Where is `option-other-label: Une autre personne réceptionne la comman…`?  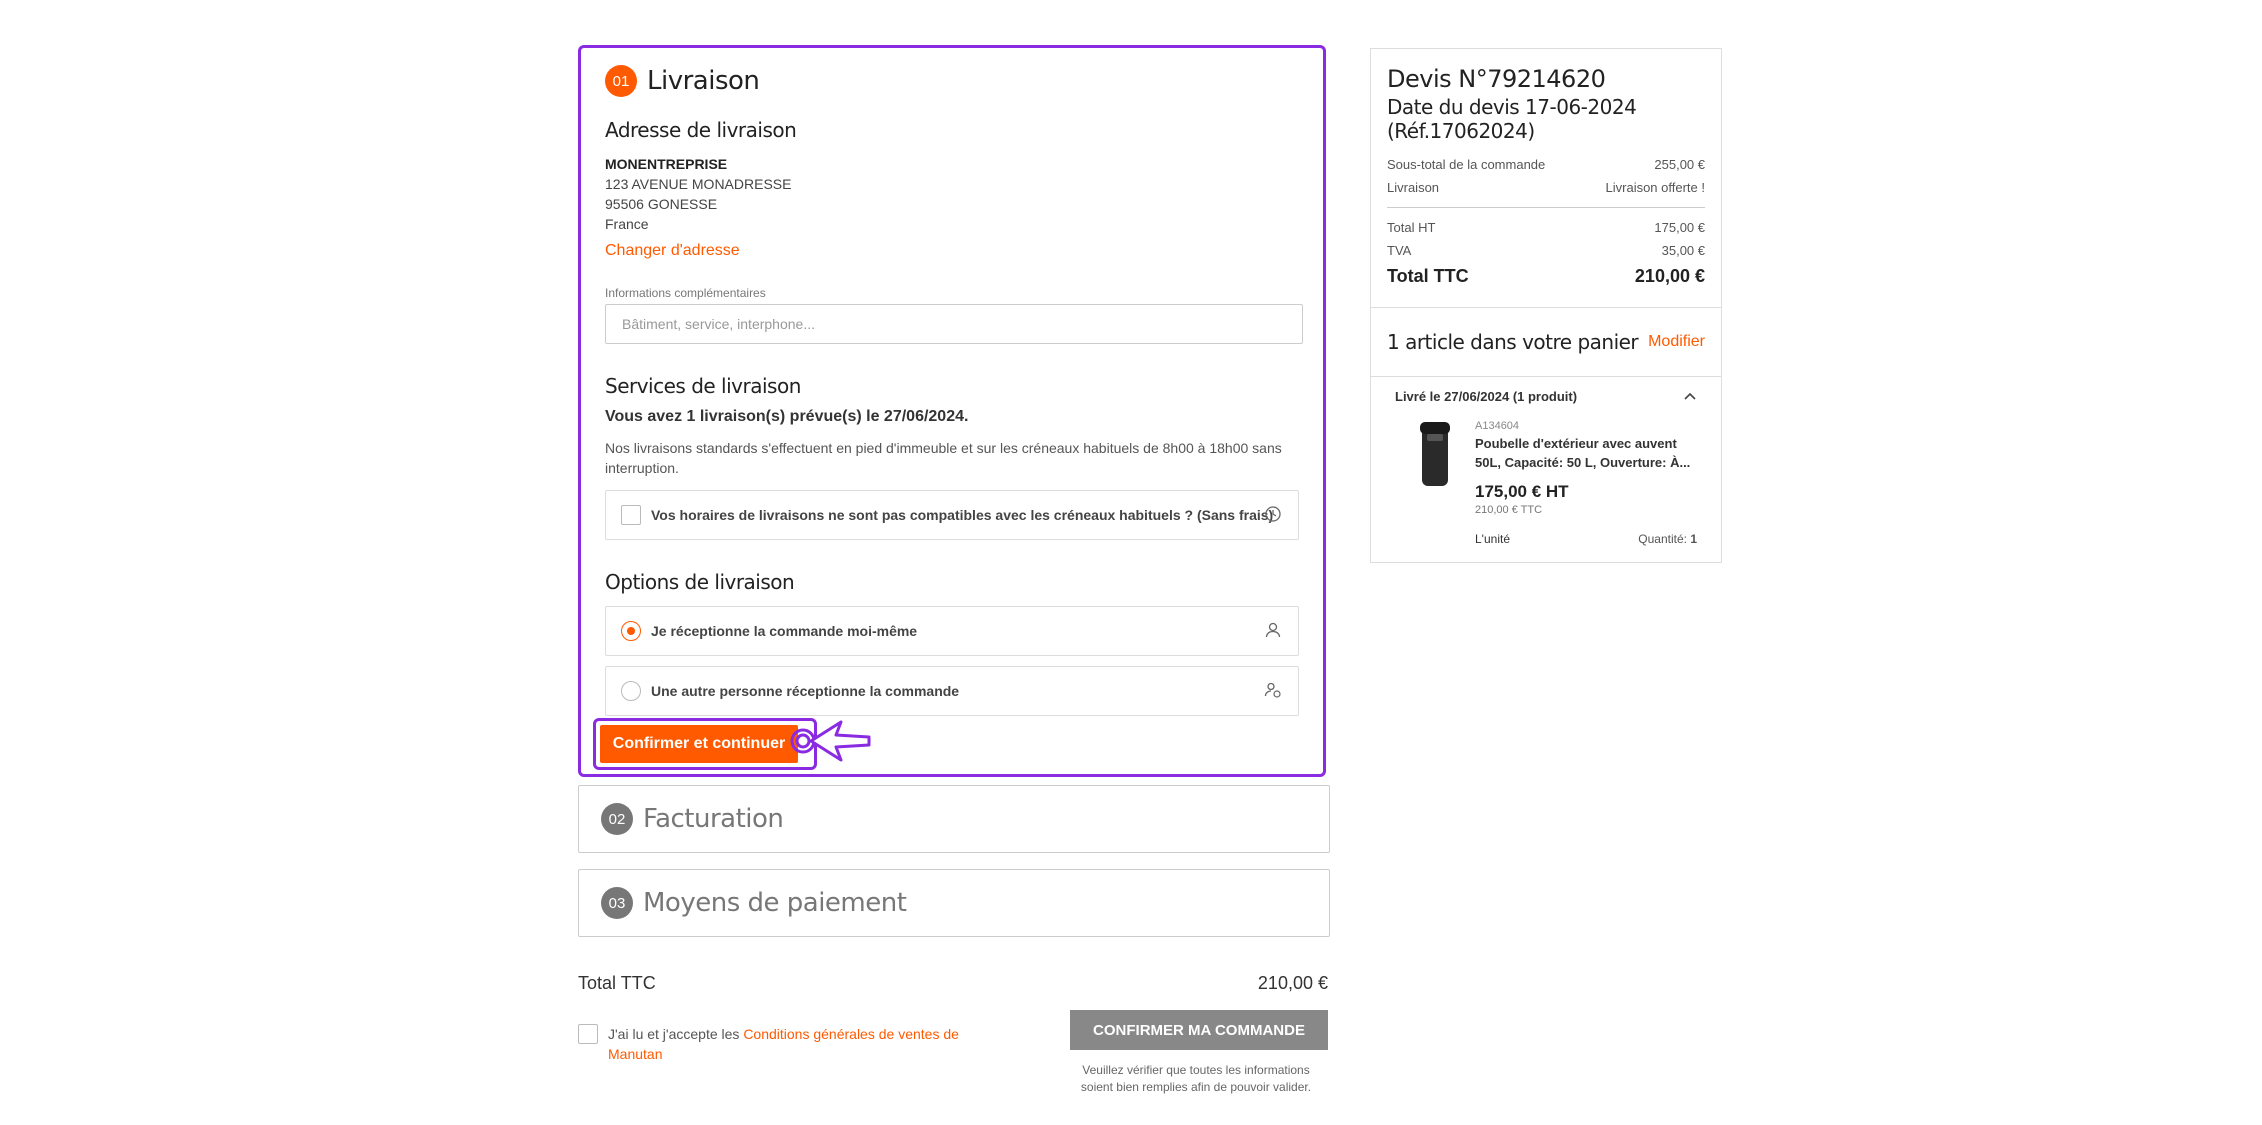
option-other-label: Une autre personne réceptionne la comman… is located at coordinates (805, 691).